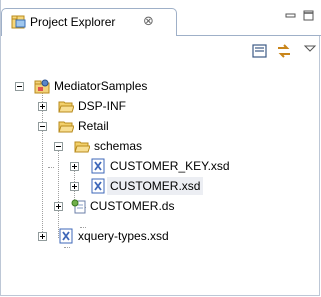 Image resolution: width=321 pixels, height=297 pixels. Describe the element at coordinates (284, 51) in the screenshot. I see `link-with-editor-icon` at that location.